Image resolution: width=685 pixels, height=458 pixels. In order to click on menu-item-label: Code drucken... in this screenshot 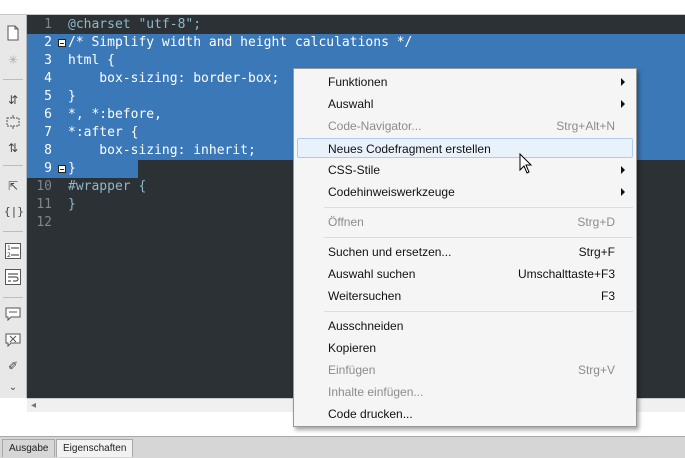, I will do `click(370, 414)`.